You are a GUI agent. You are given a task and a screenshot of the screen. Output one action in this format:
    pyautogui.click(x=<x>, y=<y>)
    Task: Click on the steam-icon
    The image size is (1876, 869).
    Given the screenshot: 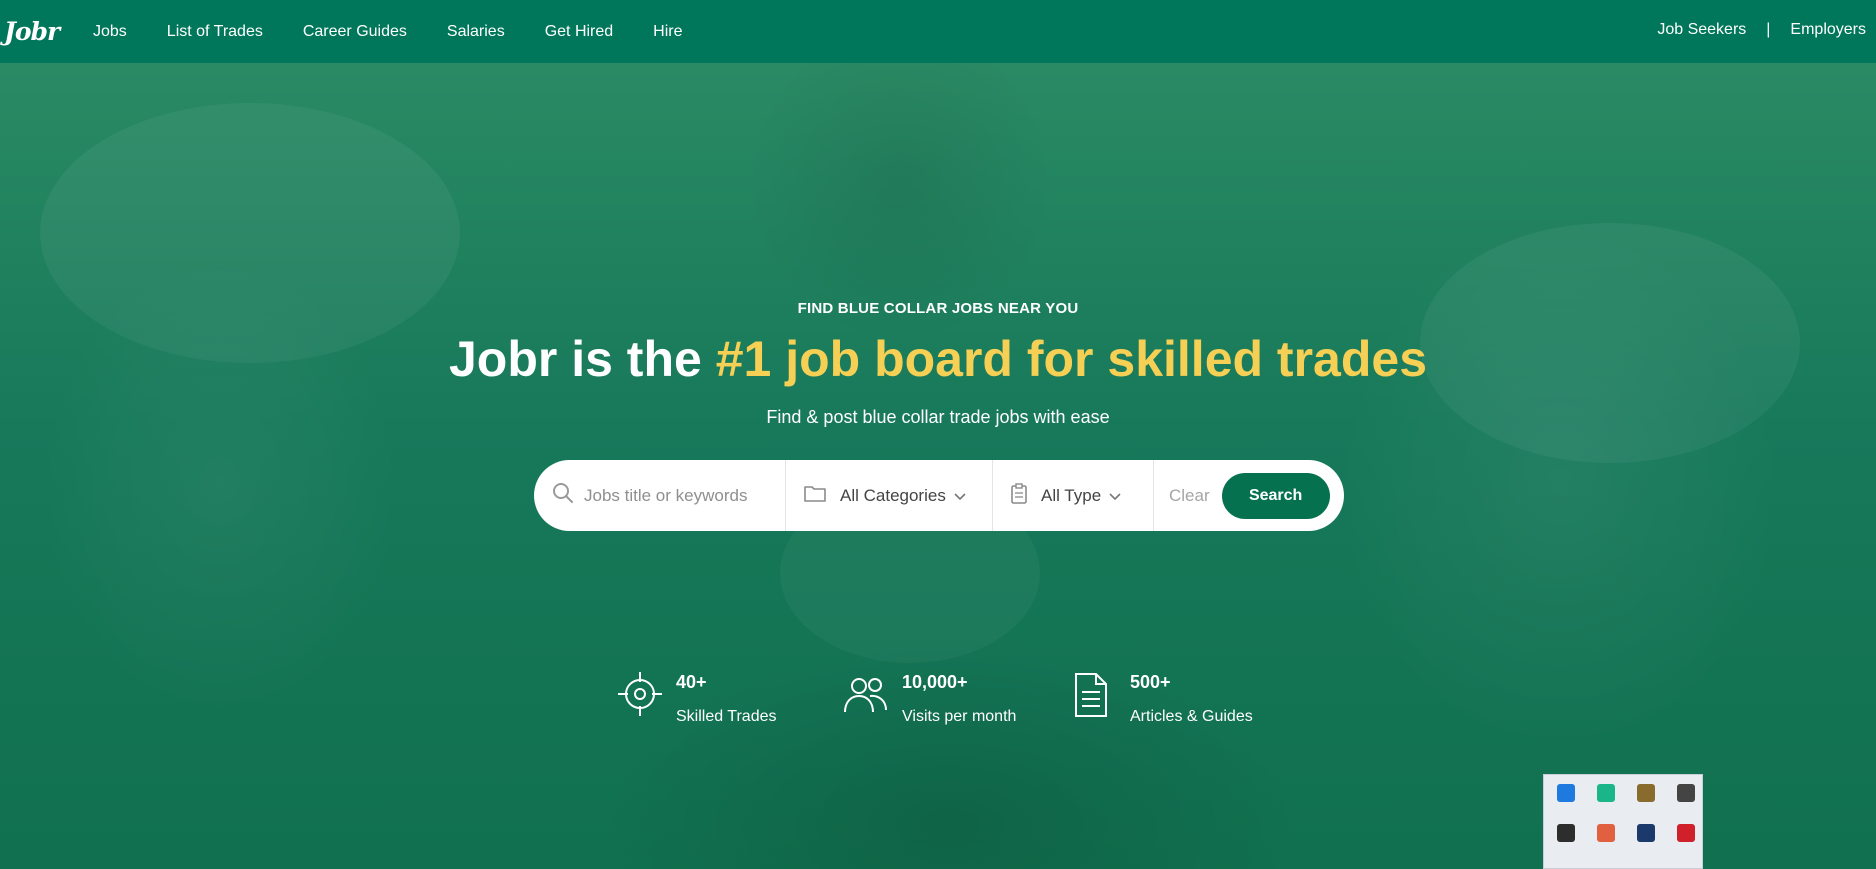 What is the action you would take?
    pyautogui.click(x=1646, y=833)
    